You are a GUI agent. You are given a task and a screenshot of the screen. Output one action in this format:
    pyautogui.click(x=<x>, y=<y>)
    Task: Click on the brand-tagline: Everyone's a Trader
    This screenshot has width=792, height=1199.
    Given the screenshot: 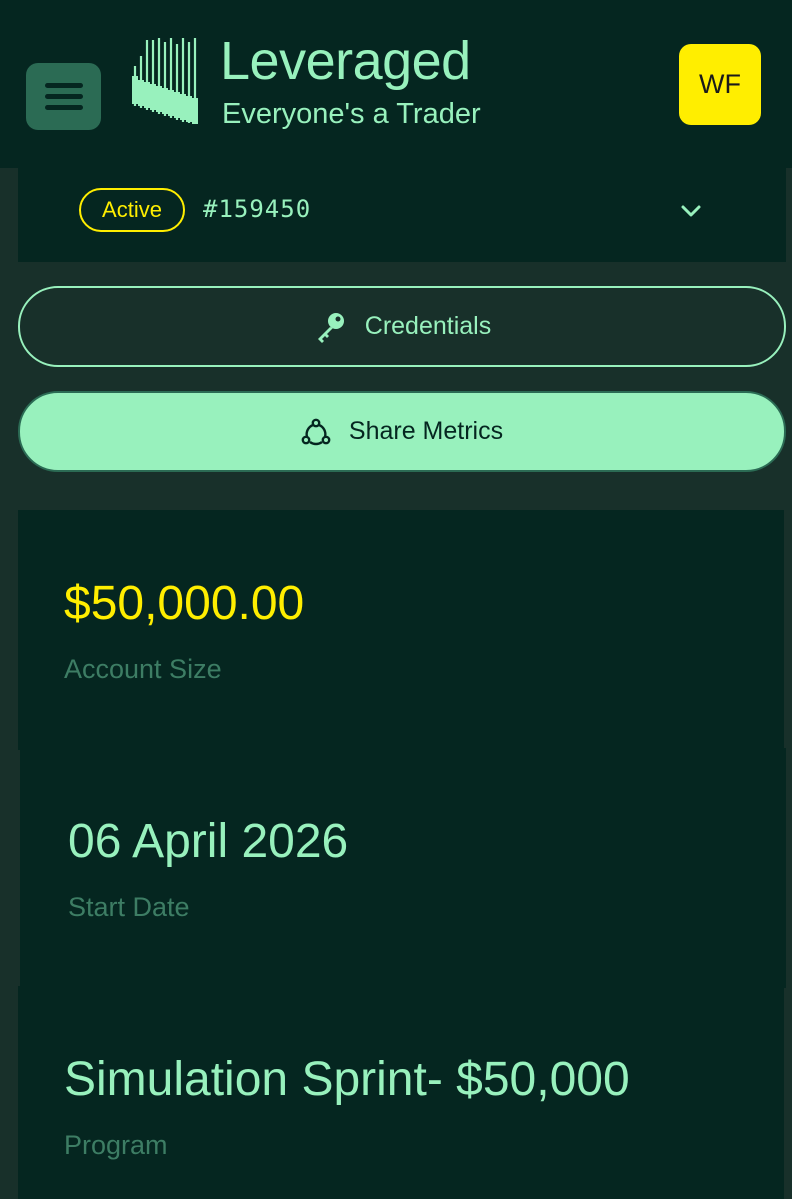 What is the action you would take?
    pyautogui.click(x=351, y=114)
    